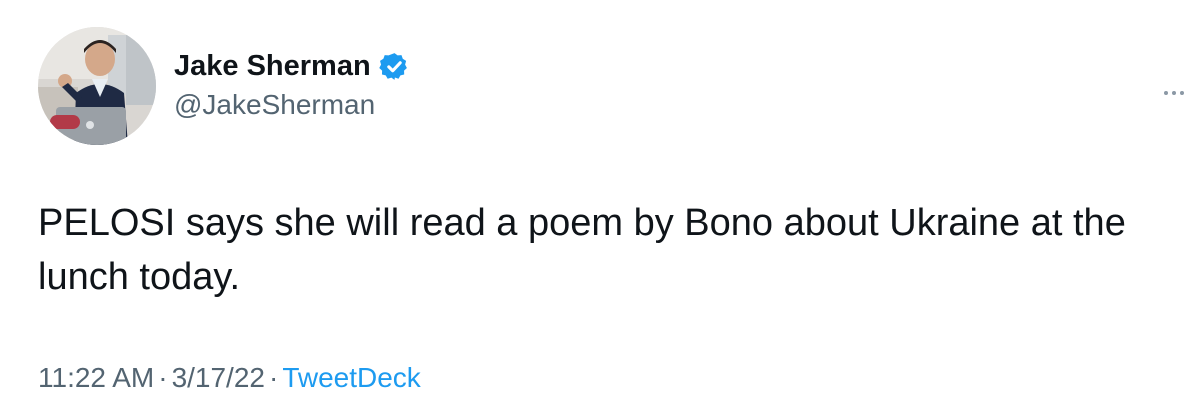 Image resolution: width=1200 pixels, height=406 pixels. I want to click on more-dots-icon, so click(1182, 93).